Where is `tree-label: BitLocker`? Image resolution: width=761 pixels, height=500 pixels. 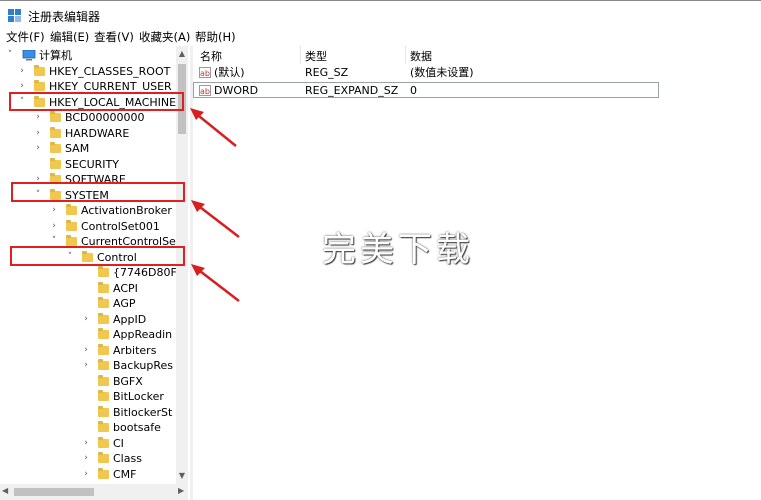
tree-label: BitLocker is located at coordinates (138, 396).